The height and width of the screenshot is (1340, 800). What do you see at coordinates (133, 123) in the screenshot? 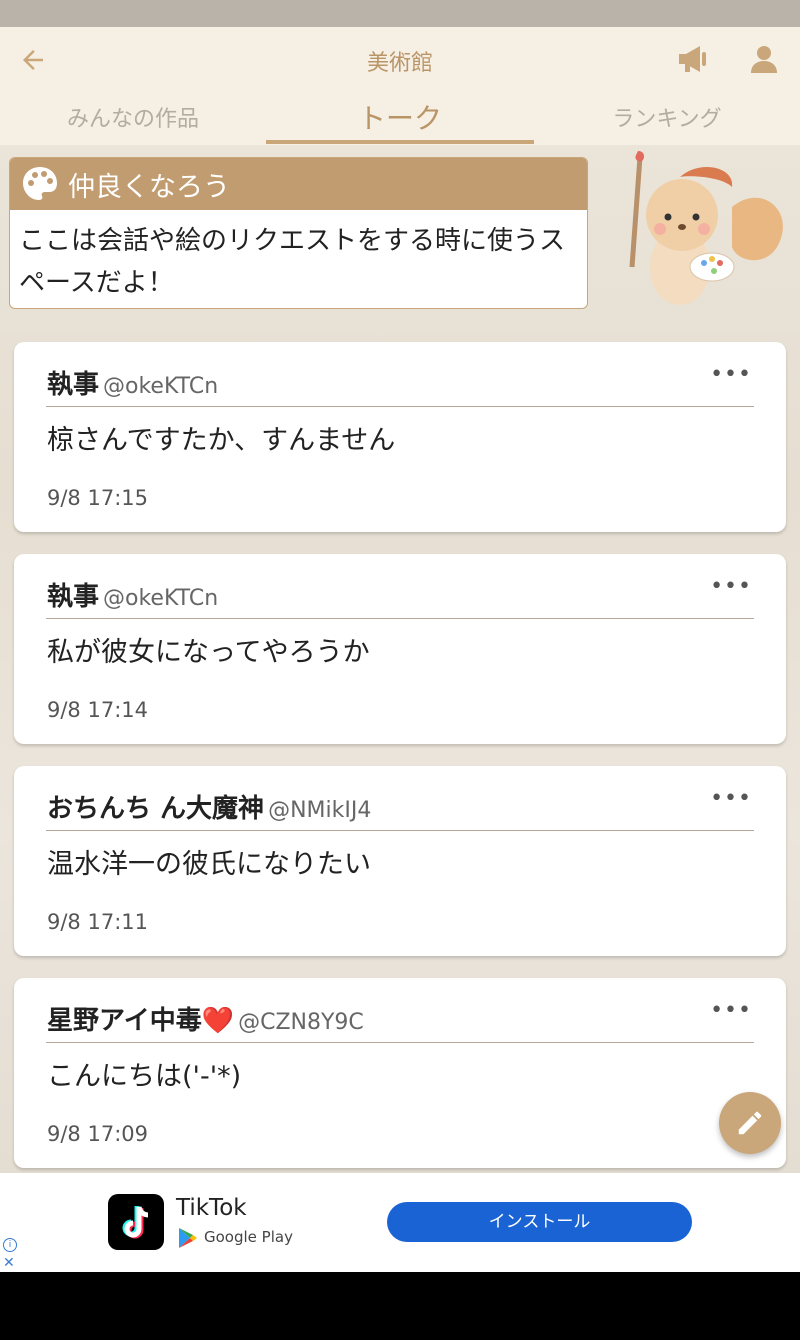
I see `tab-everyone-works: みんなの作品` at bounding box center [133, 123].